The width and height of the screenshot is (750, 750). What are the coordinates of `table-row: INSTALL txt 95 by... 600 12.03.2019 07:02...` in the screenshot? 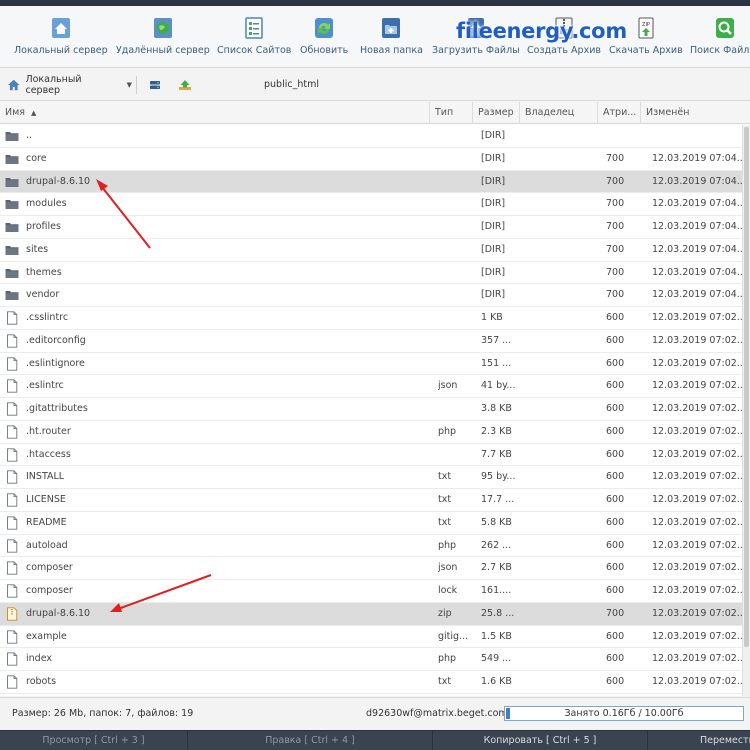 It's located at (371, 477).